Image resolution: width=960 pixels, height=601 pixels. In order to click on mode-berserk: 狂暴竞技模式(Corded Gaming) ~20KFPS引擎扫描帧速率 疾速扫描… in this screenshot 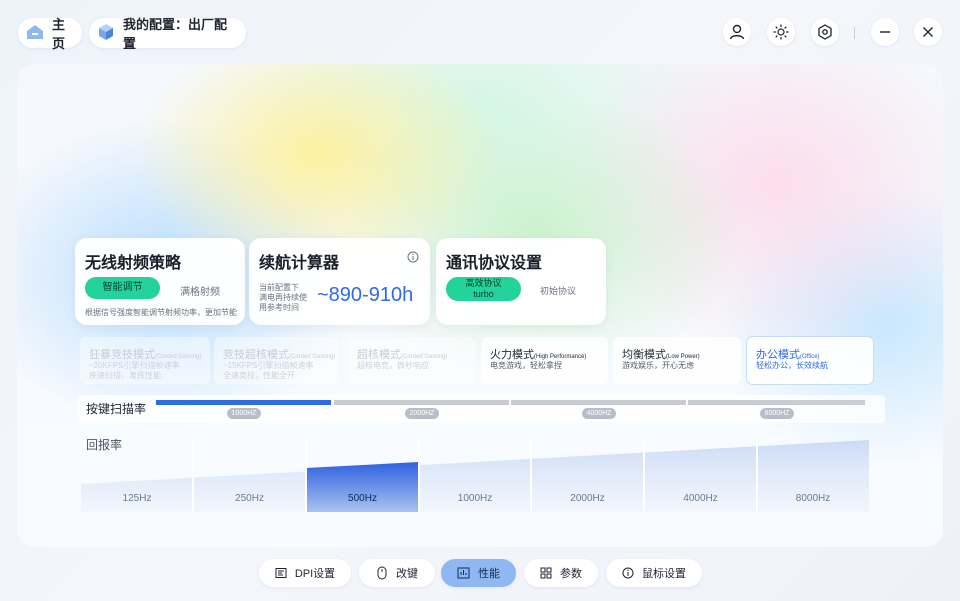, I will do `click(145, 360)`.